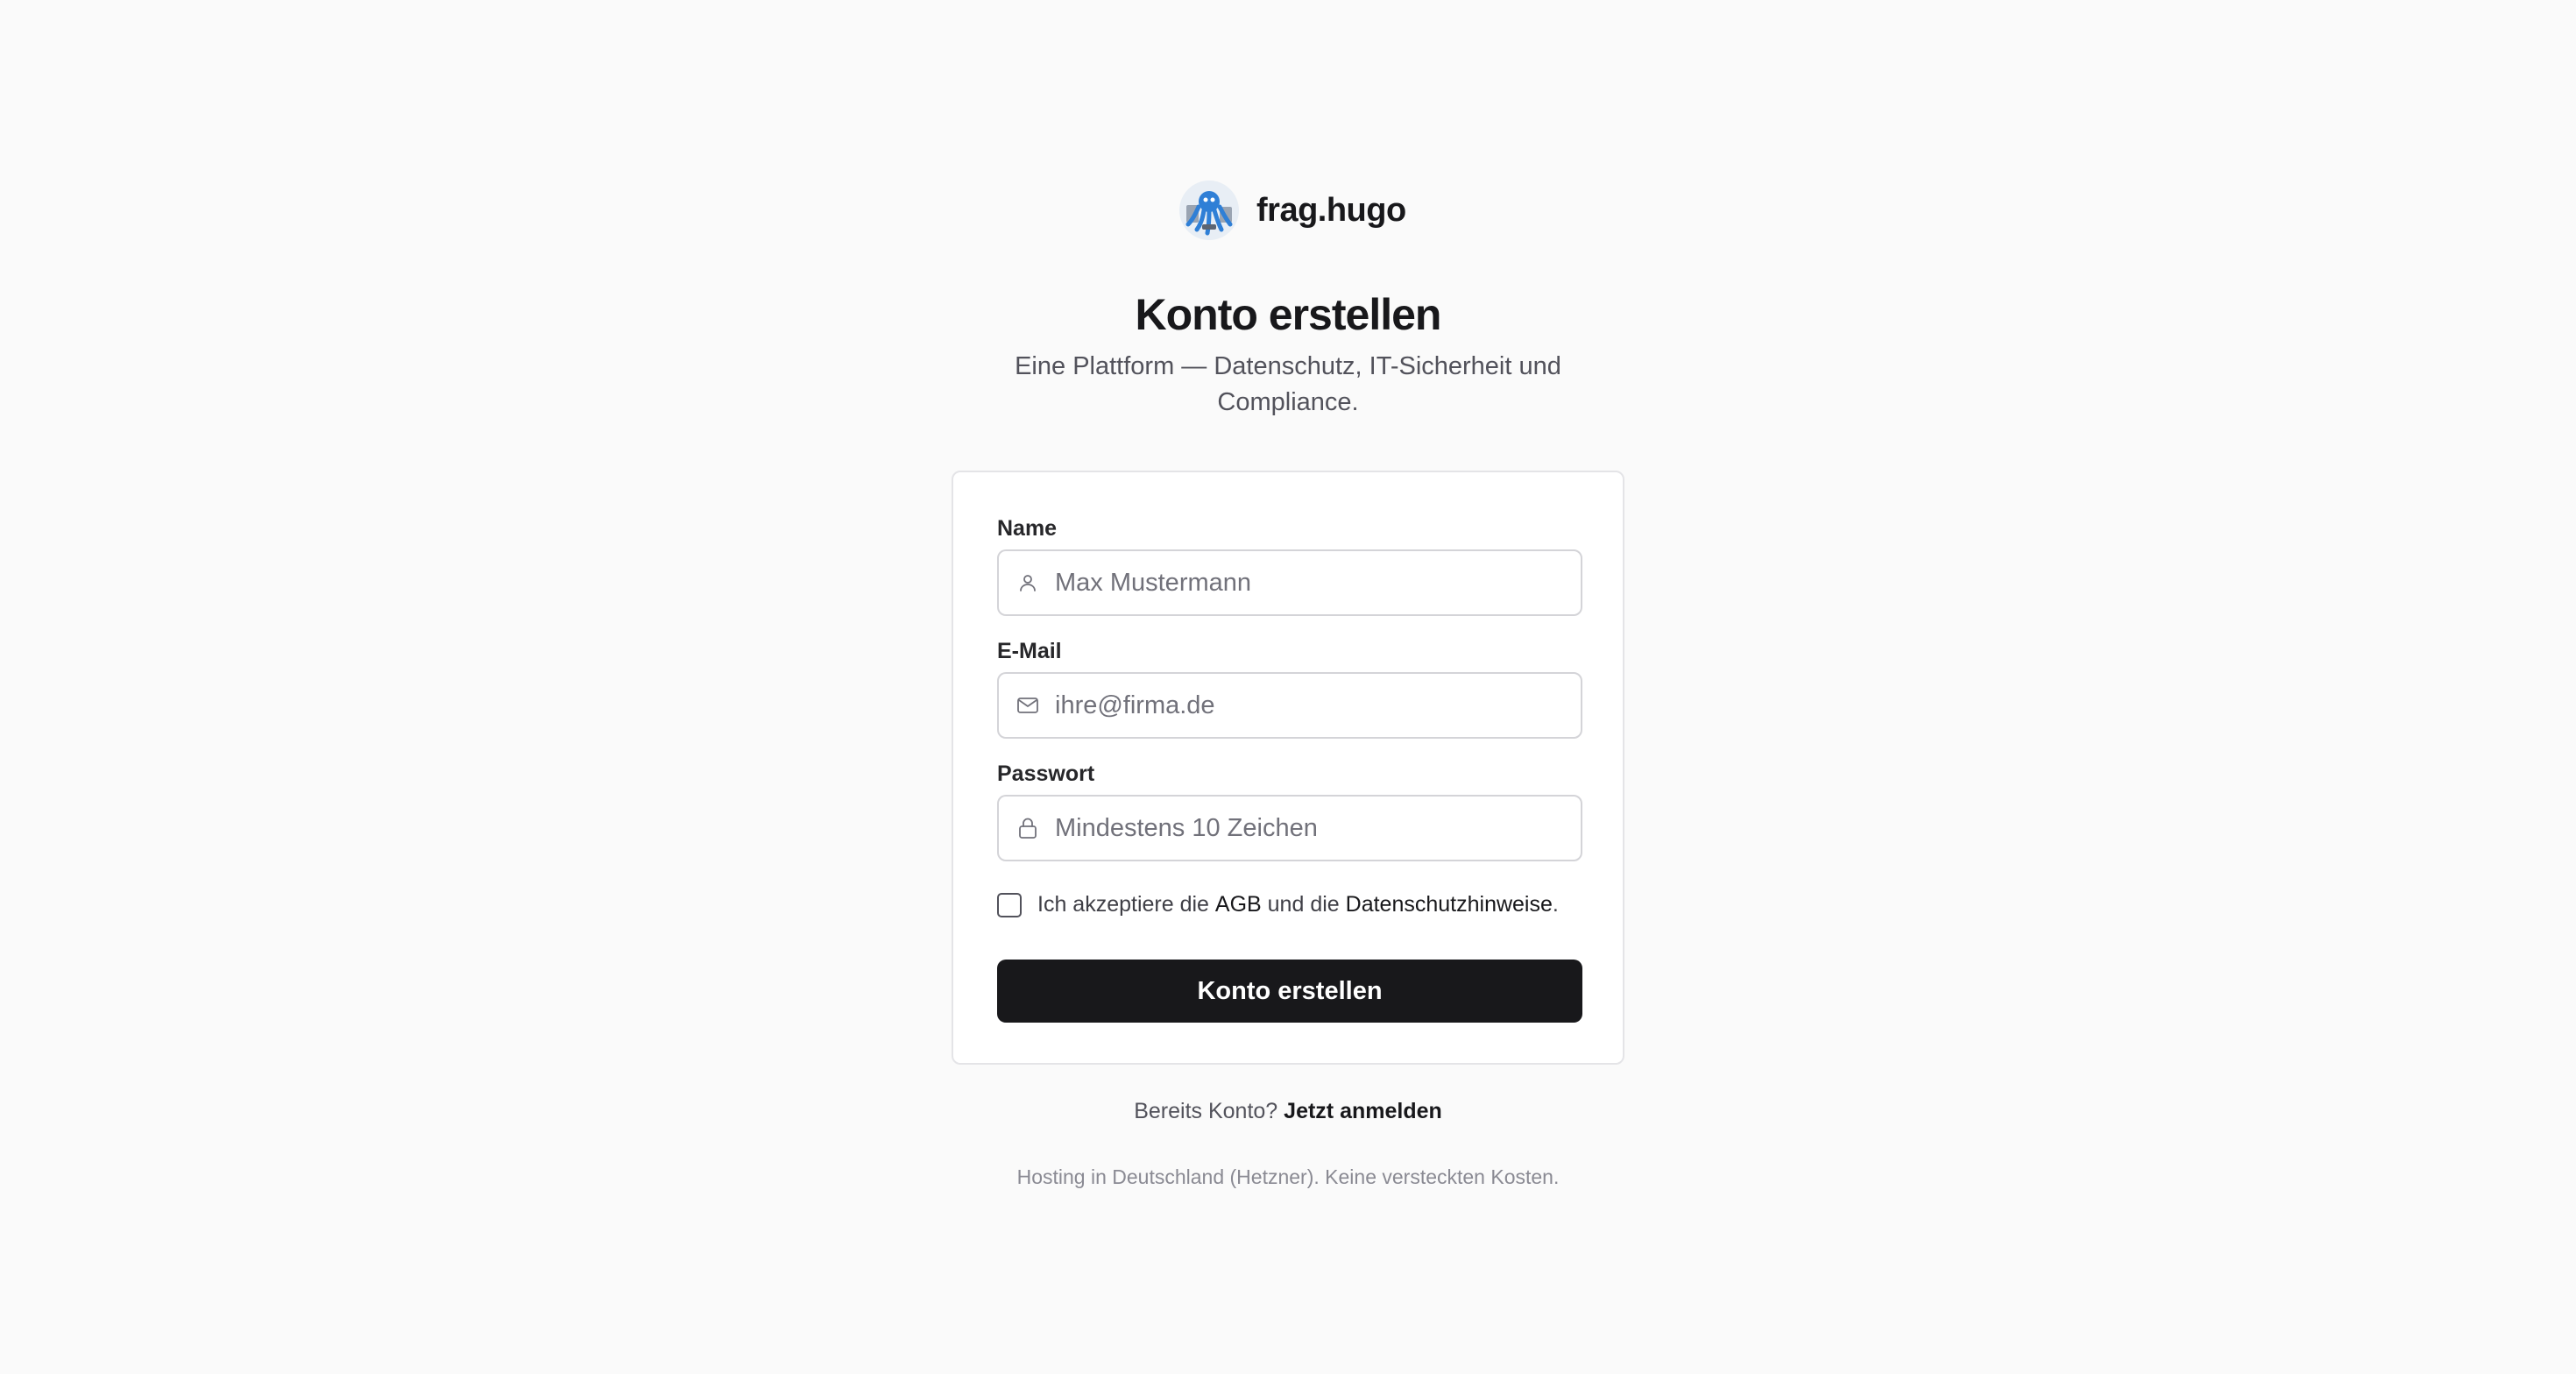 This screenshot has width=2576, height=1374. What do you see at coordinates (1288, 314) in the screenshot?
I see `page-title: Konto erstellen` at bounding box center [1288, 314].